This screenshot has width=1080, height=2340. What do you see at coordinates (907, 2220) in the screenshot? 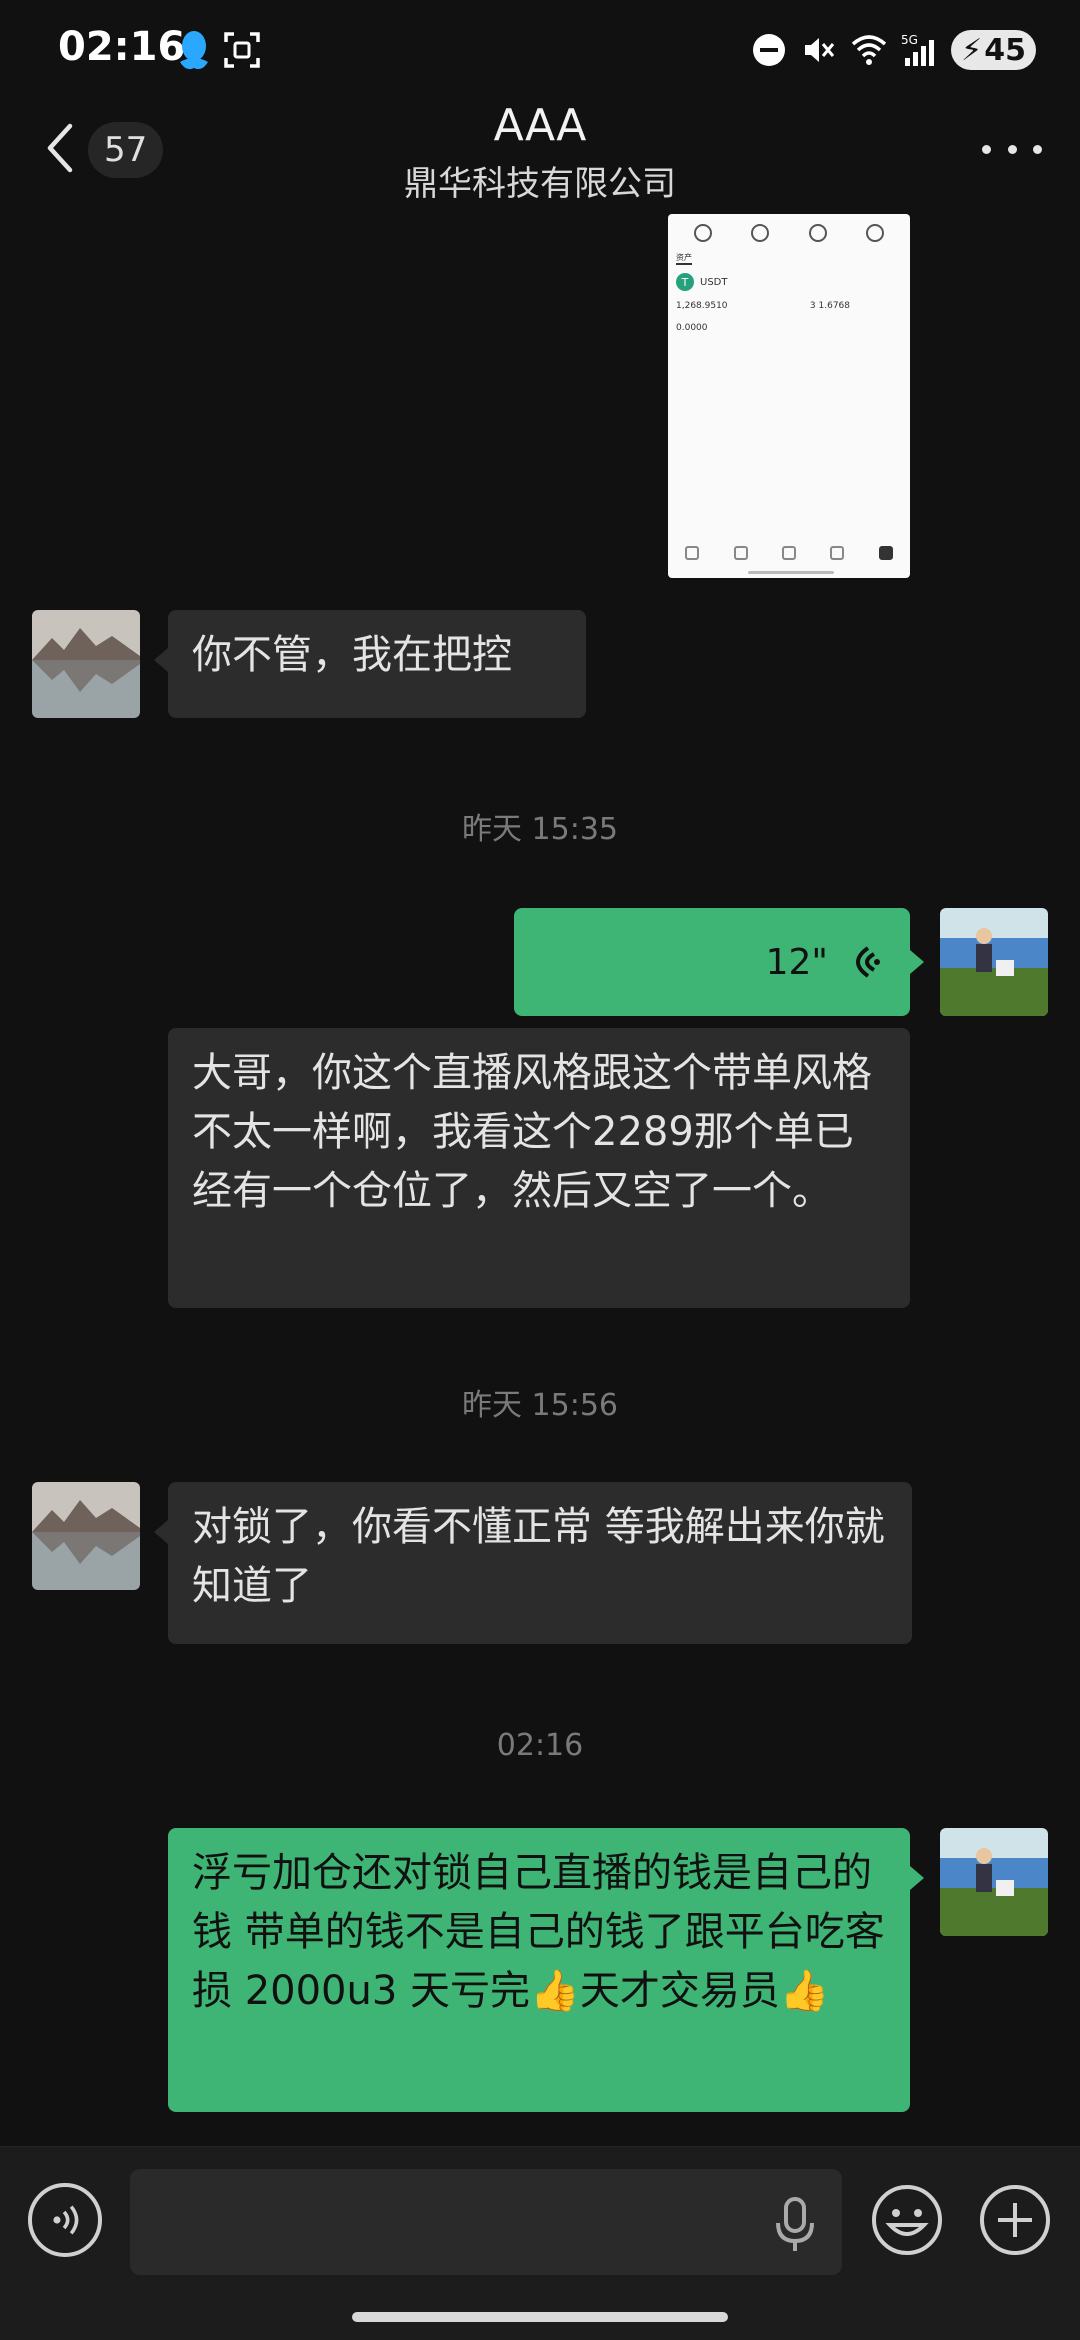
I see `emoji-icon` at bounding box center [907, 2220].